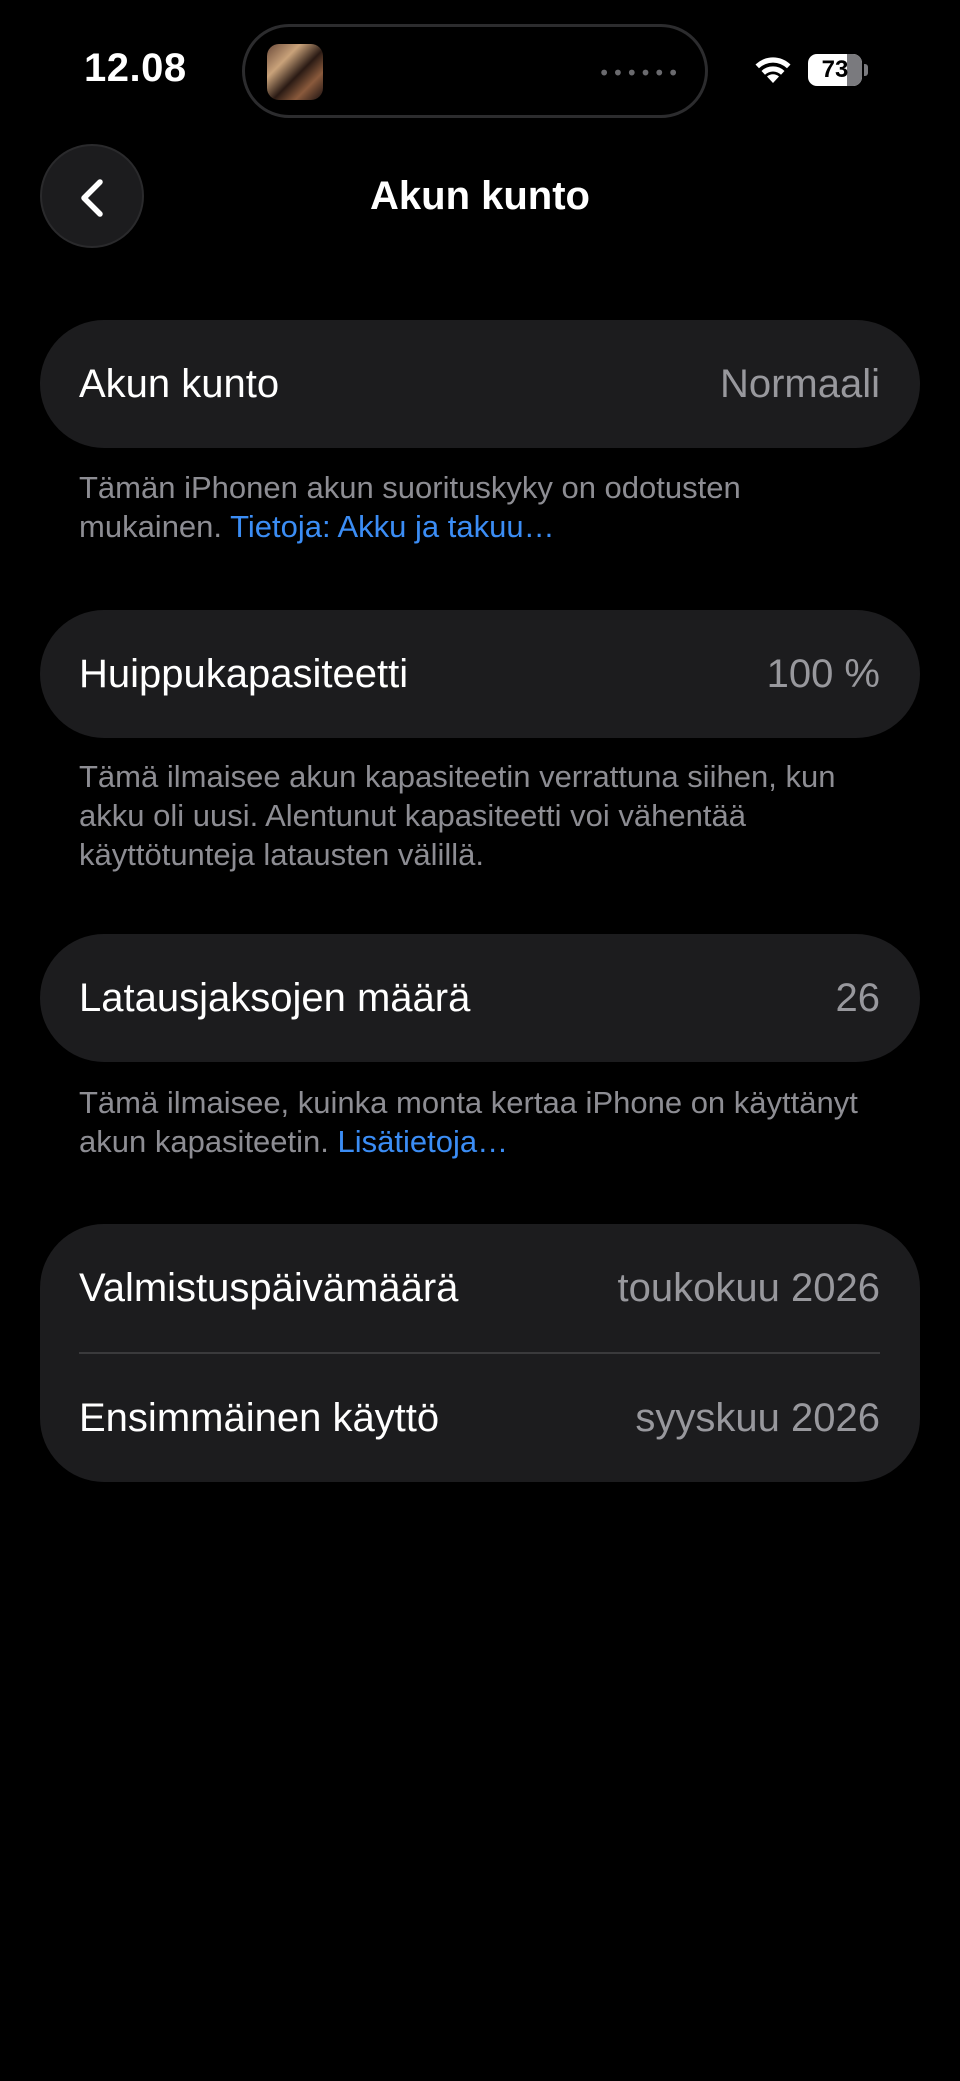  I want to click on cycle-count-row: Latausjaksojen määrä 26, so click(480, 998).